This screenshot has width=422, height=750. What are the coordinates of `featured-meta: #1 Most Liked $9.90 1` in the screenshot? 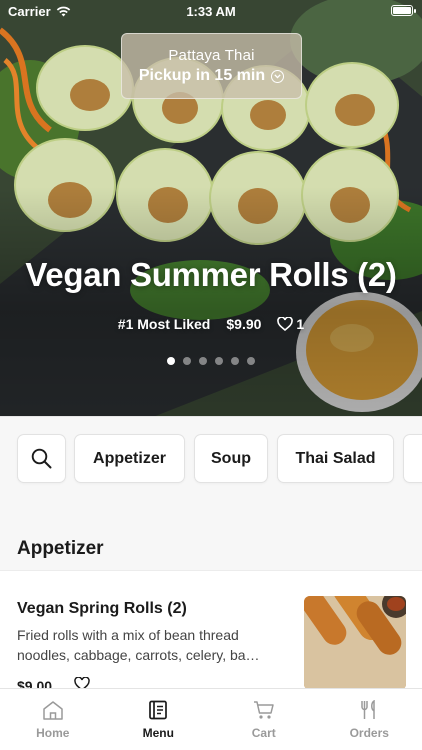 It's located at (211, 324).